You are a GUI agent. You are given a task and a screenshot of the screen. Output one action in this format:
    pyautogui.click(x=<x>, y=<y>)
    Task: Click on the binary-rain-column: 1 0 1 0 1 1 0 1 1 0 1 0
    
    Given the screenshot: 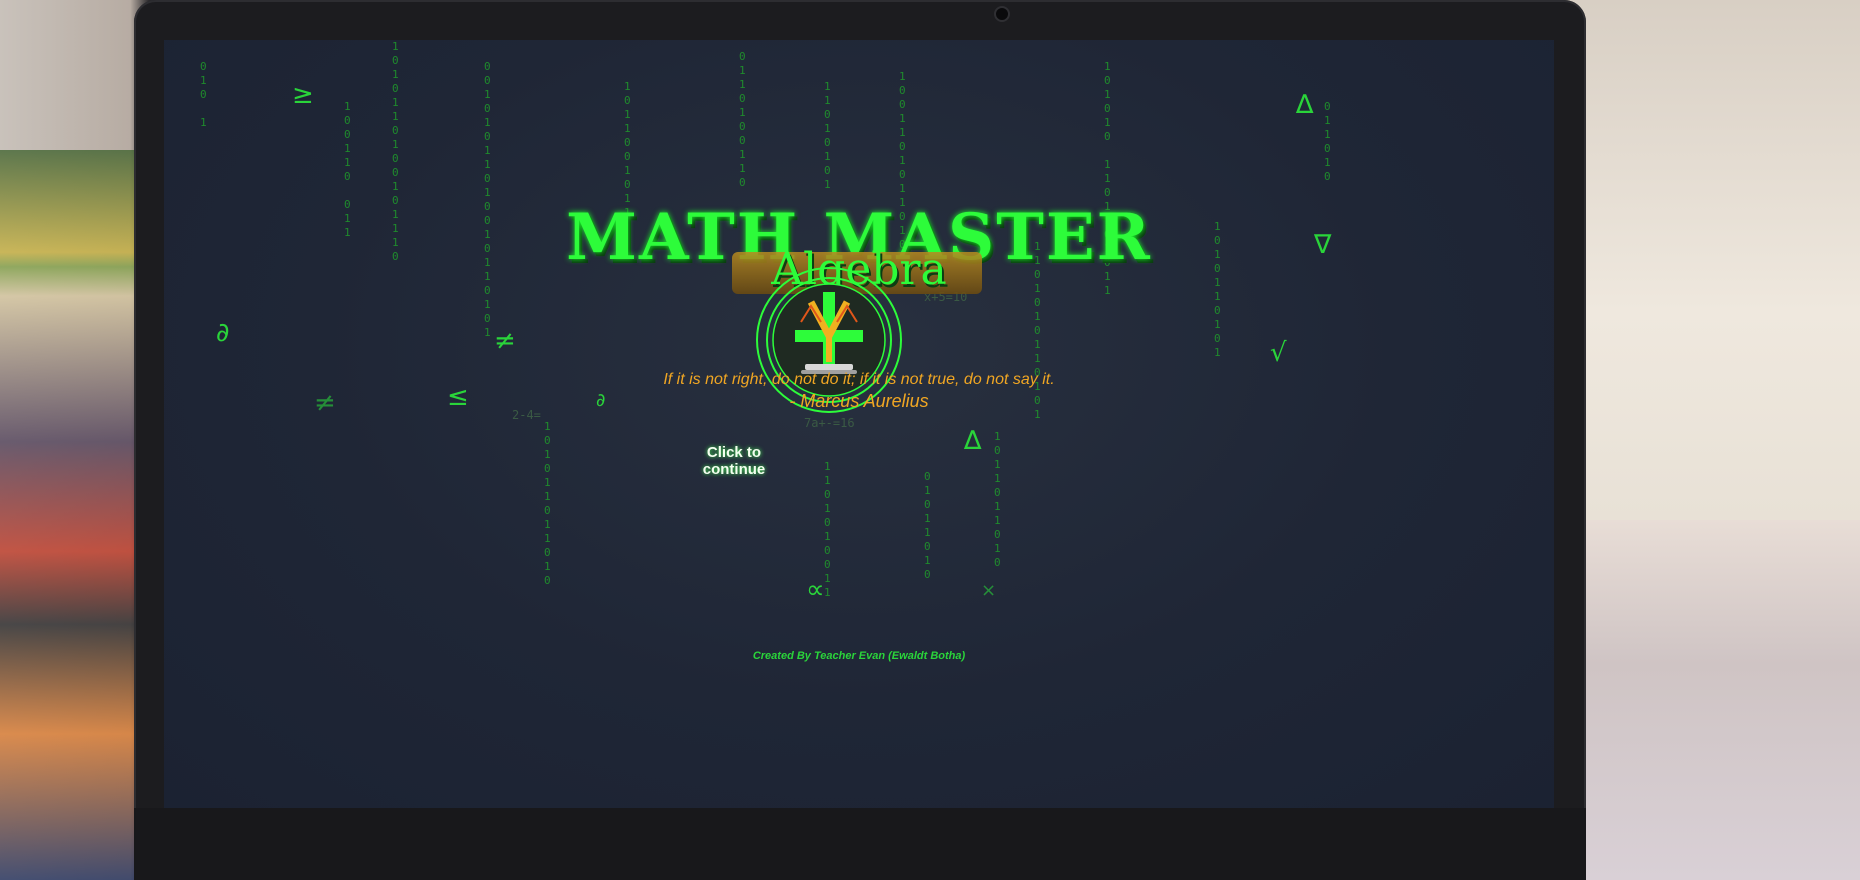 What is the action you would take?
    pyautogui.click(x=547, y=503)
    